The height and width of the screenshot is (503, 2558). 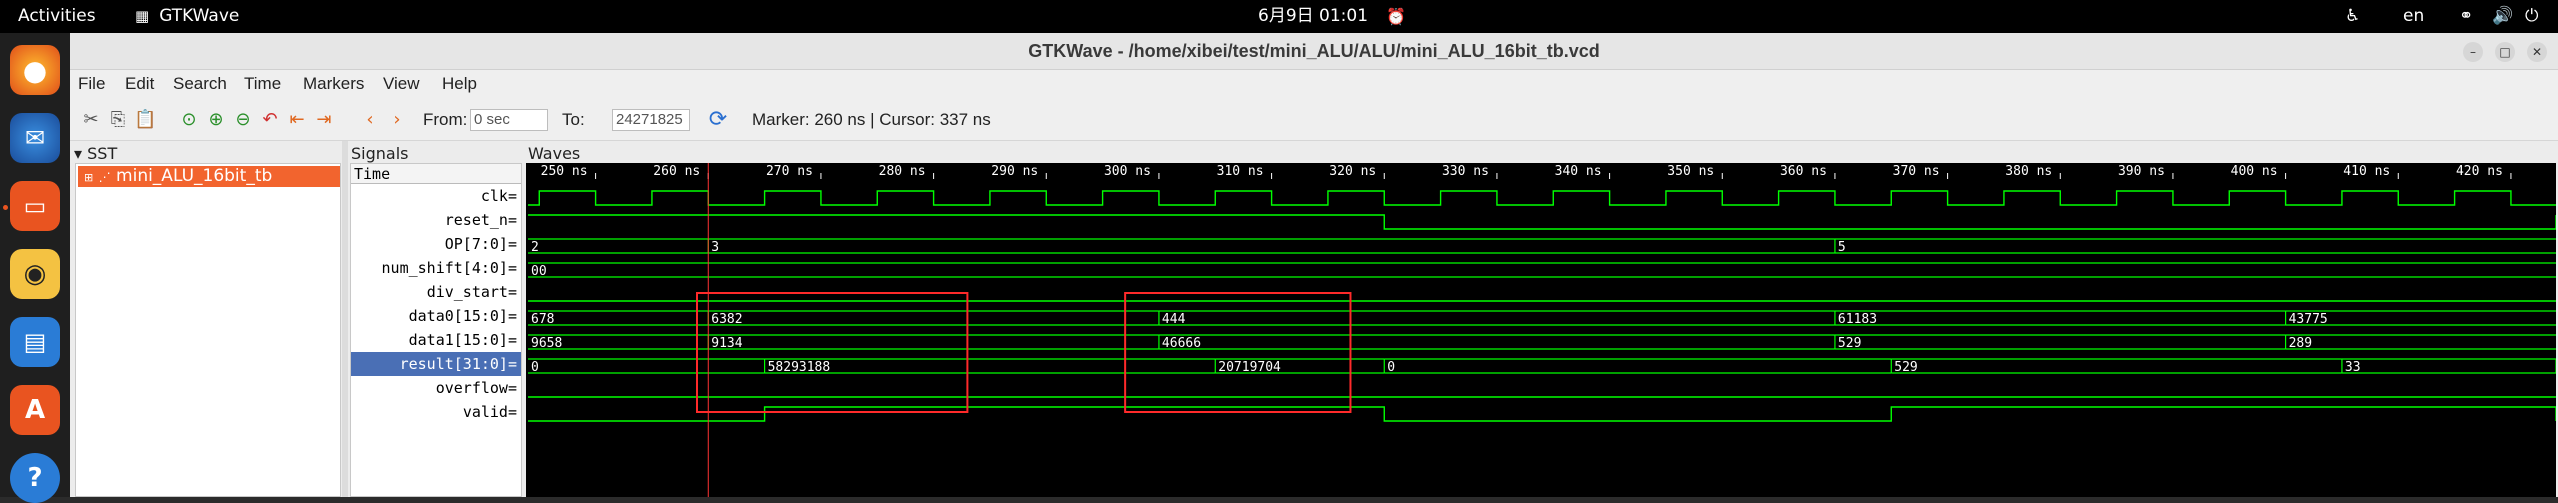 I want to click on data1-bus-value: 46666, so click(x=1181, y=343).